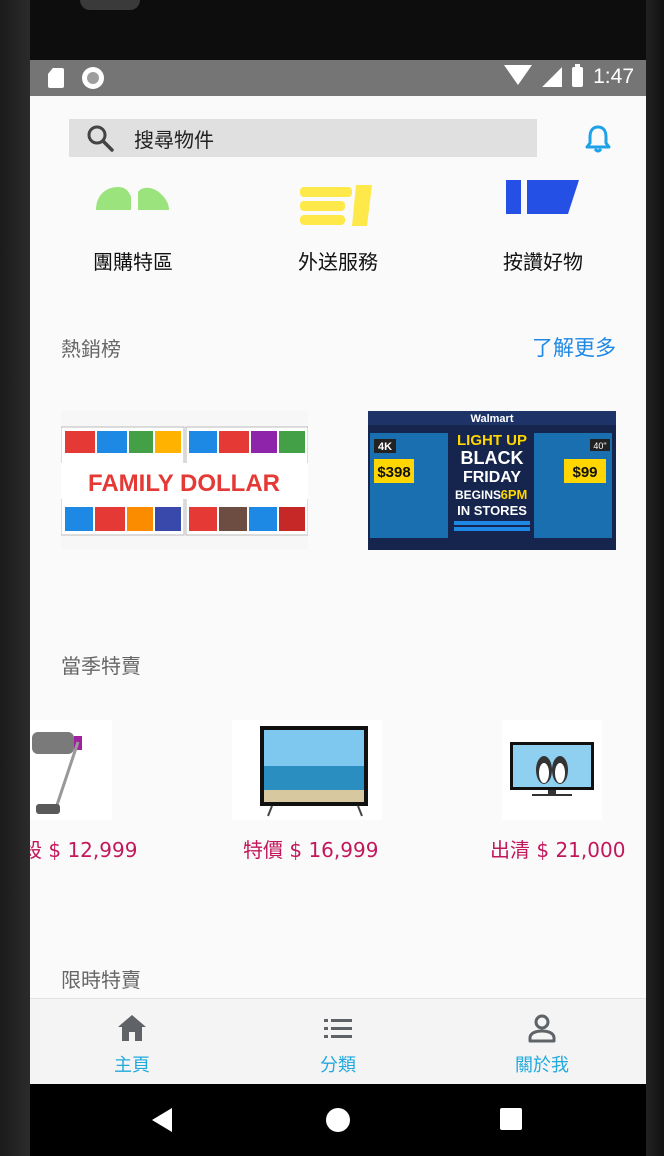 Image resolution: width=664 pixels, height=1156 pixels. What do you see at coordinates (552, 770) in the screenshot?
I see `penguin-tv-image` at bounding box center [552, 770].